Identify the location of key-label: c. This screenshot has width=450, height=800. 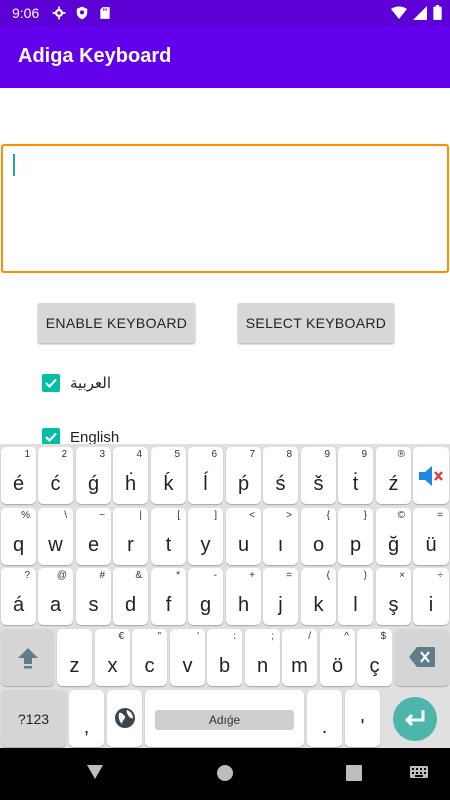
(149, 666).